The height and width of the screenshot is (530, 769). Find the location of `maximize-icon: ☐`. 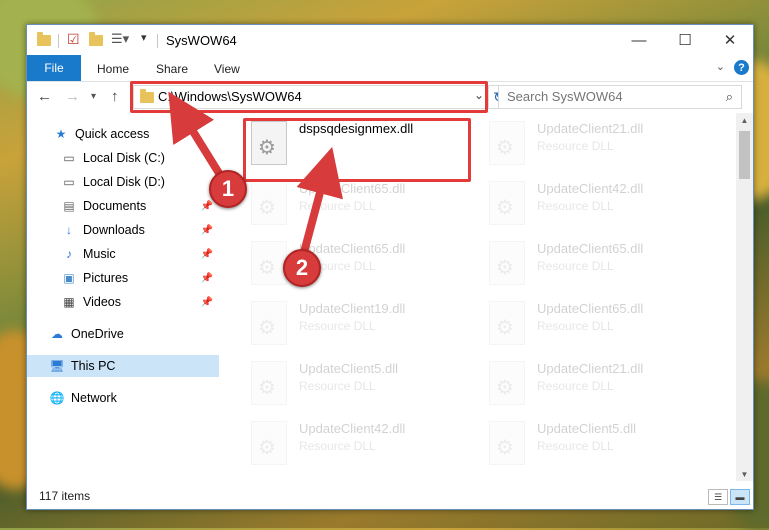

maximize-icon: ☐ is located at coordinates (685, 40).